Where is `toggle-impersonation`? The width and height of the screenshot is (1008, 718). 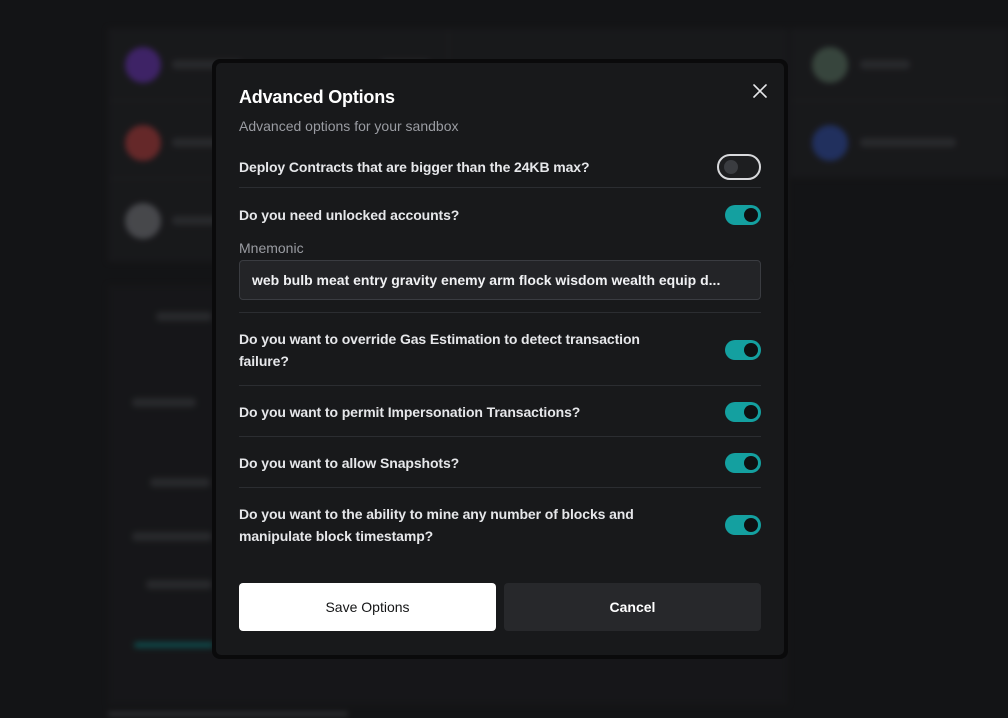
toggle-impersonation is located at coordinates (743, 412).